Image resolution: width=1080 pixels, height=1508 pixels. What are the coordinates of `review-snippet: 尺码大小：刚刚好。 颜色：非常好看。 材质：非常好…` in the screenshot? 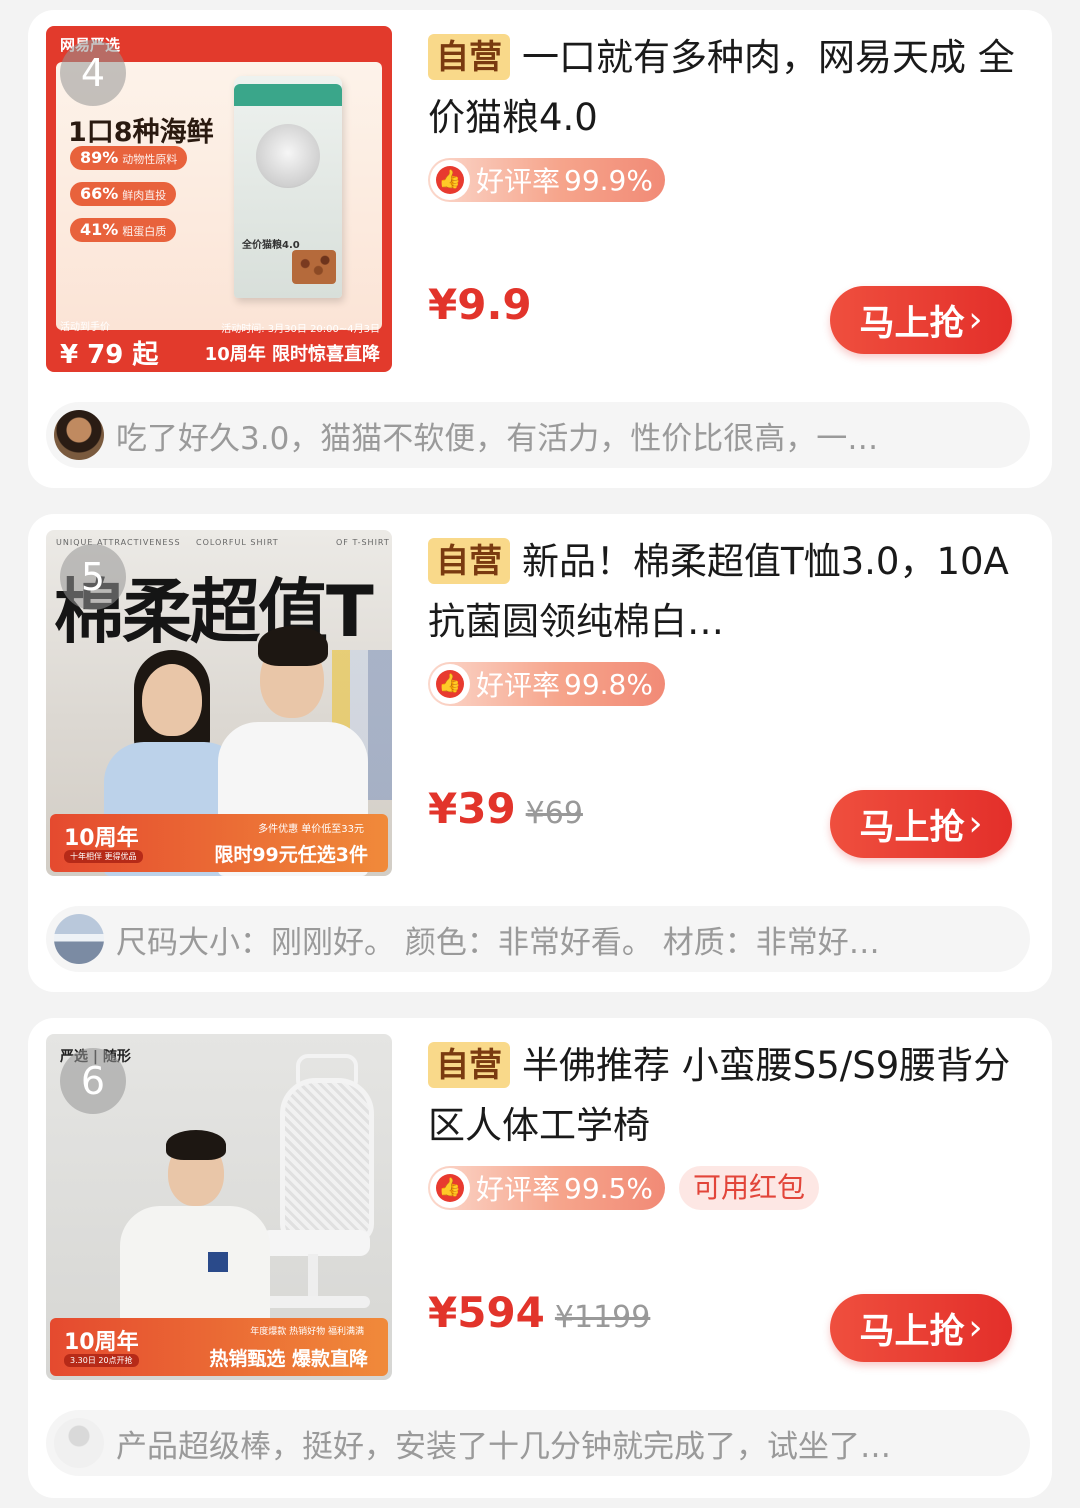 It's located at (538, 939).